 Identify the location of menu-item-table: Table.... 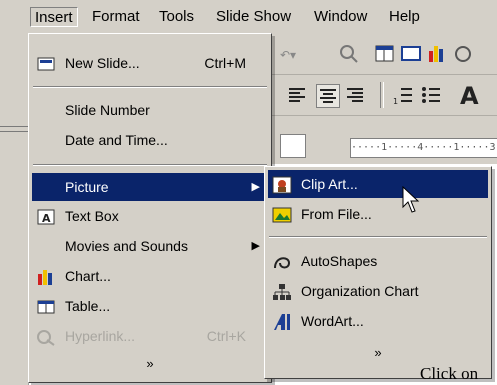
(150, 306).